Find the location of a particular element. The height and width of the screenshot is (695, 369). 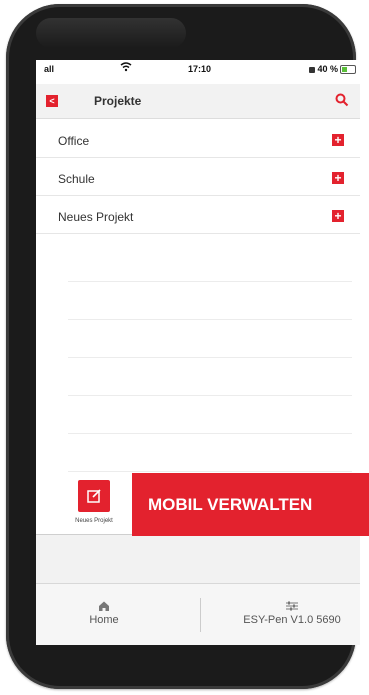

edit-icon is located at coordinates (94, 496).